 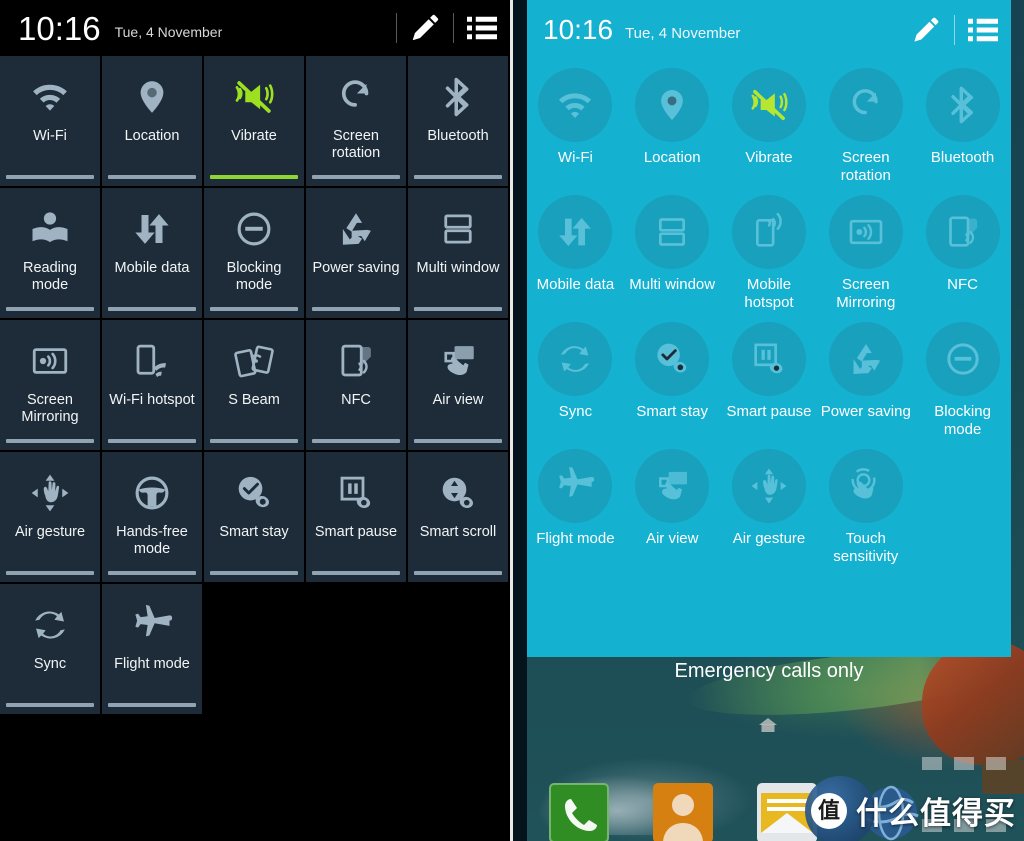 What do you see at coordinates (672, 252) in the screenshot?
I see `right-tile-multi-window: Multi window` at bounding box center [672, 252].